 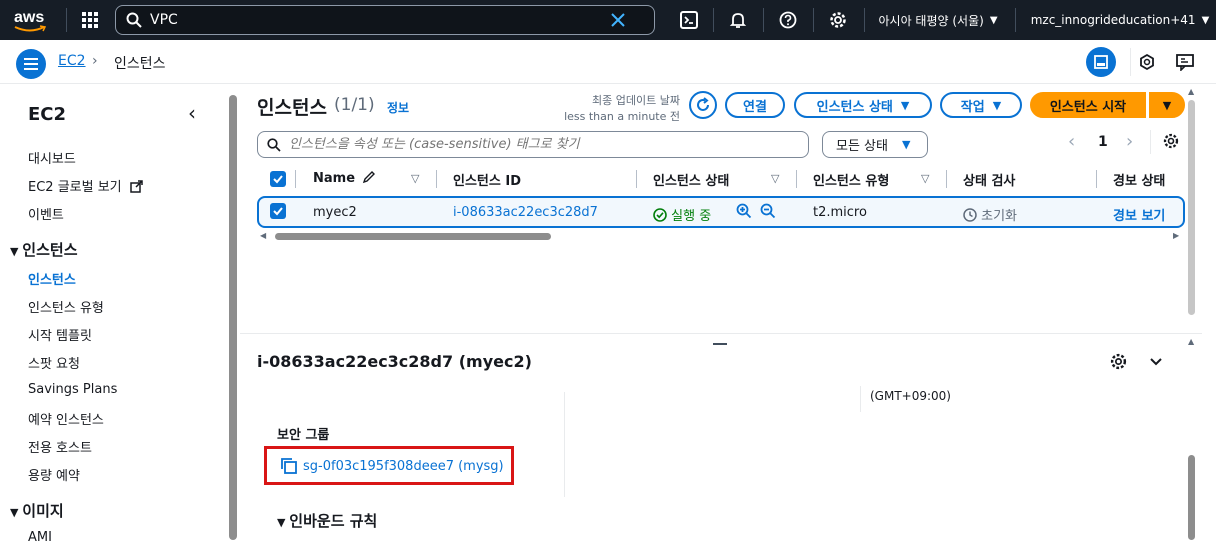 I want to click on main-vertical-scrollbar, so click(x=1191, y=207).